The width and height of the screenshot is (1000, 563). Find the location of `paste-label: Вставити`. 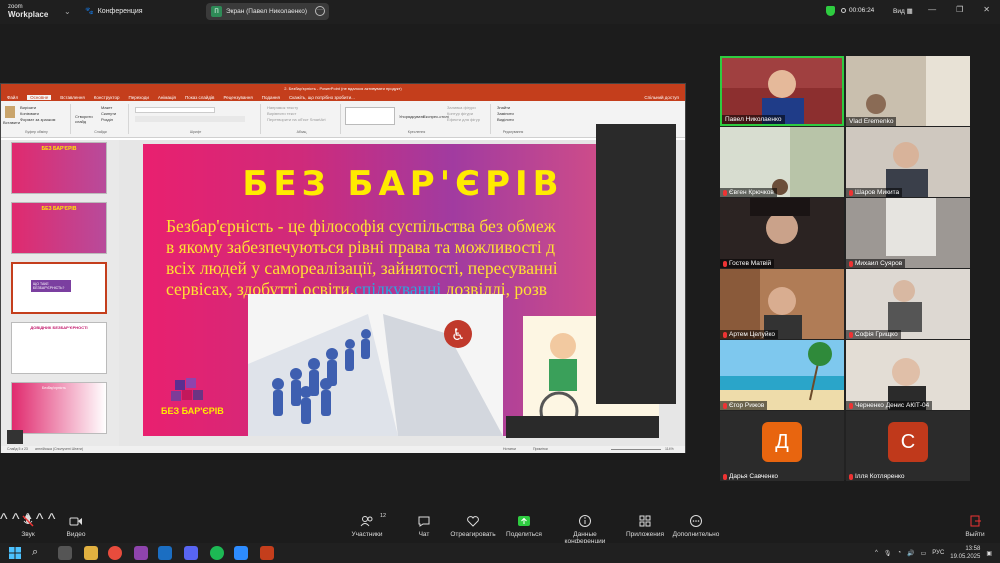

paste-label: Вставити is located at coordinates (11, 122).